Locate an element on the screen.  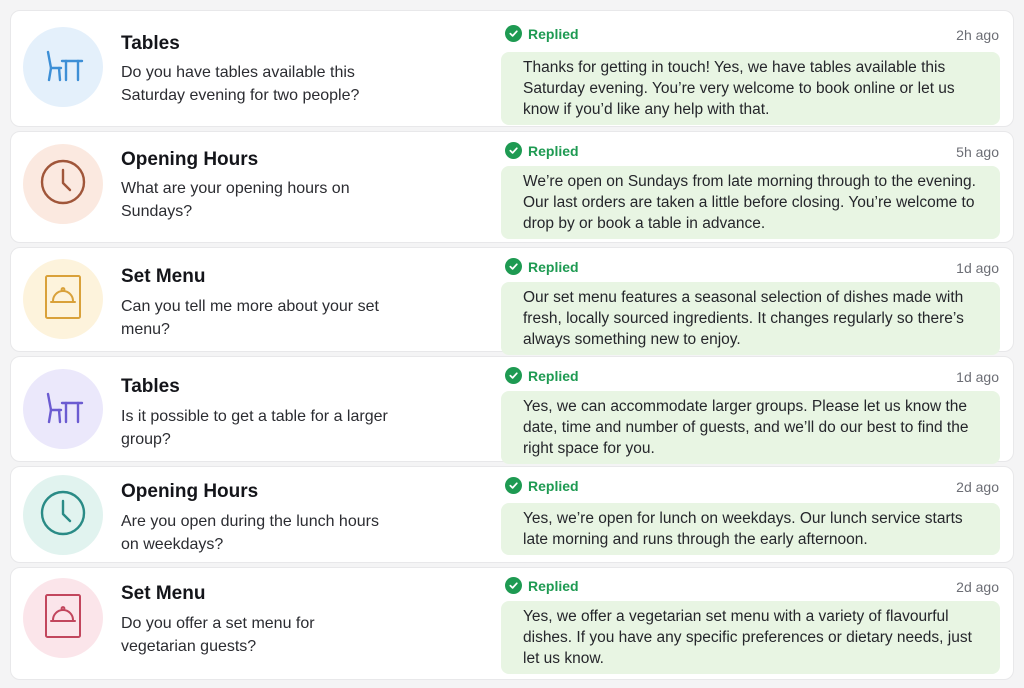
timestamp: 2h ago is located at coordinates (977, 35).